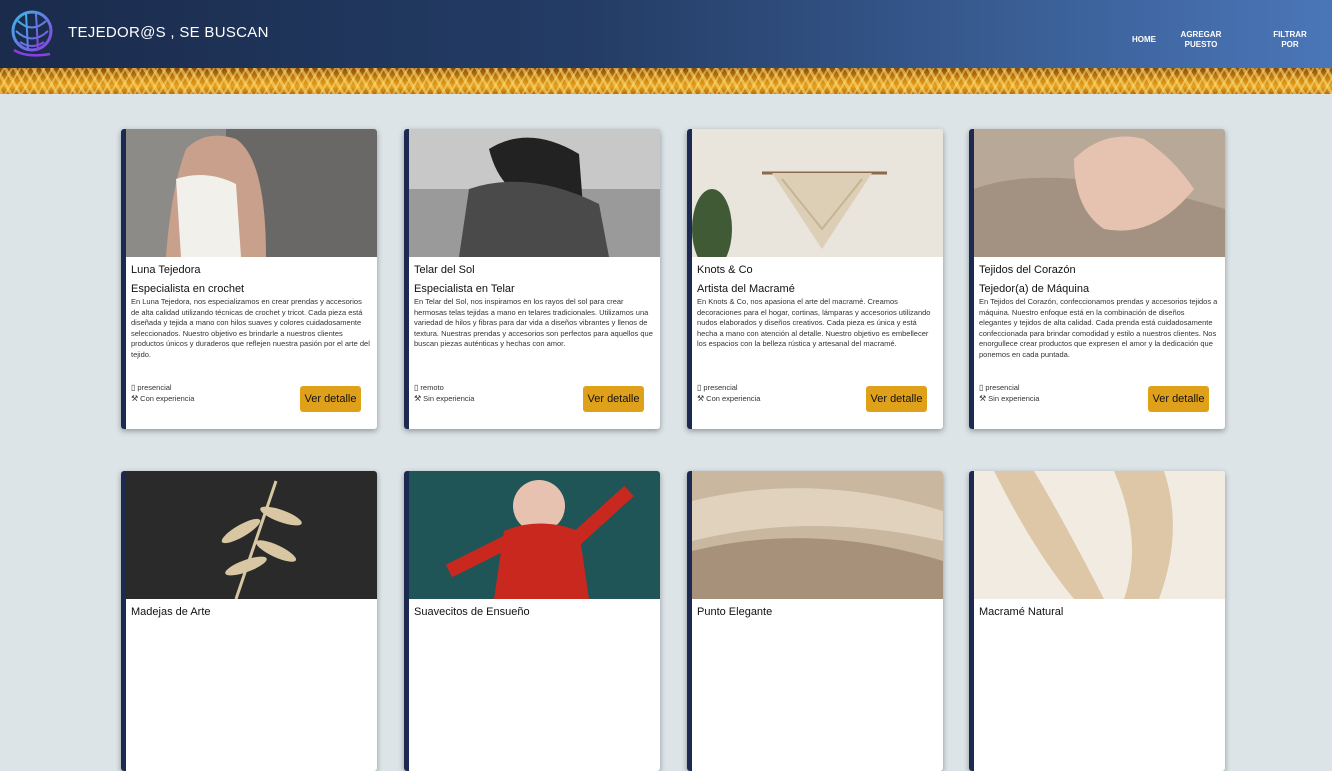 The width and height of the screenshot is (1332, 771). What do you see at coordinates (188, 289) in the screenshot?
I see `card-subtitle: Especialista en crochet` at bounding box center [188, 289].